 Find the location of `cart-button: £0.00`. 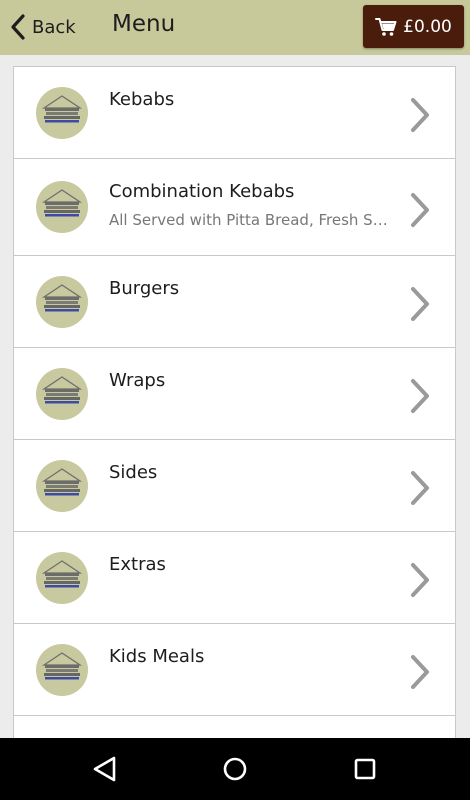

cart-button: £0.00 is located at coordinates (413, 26).